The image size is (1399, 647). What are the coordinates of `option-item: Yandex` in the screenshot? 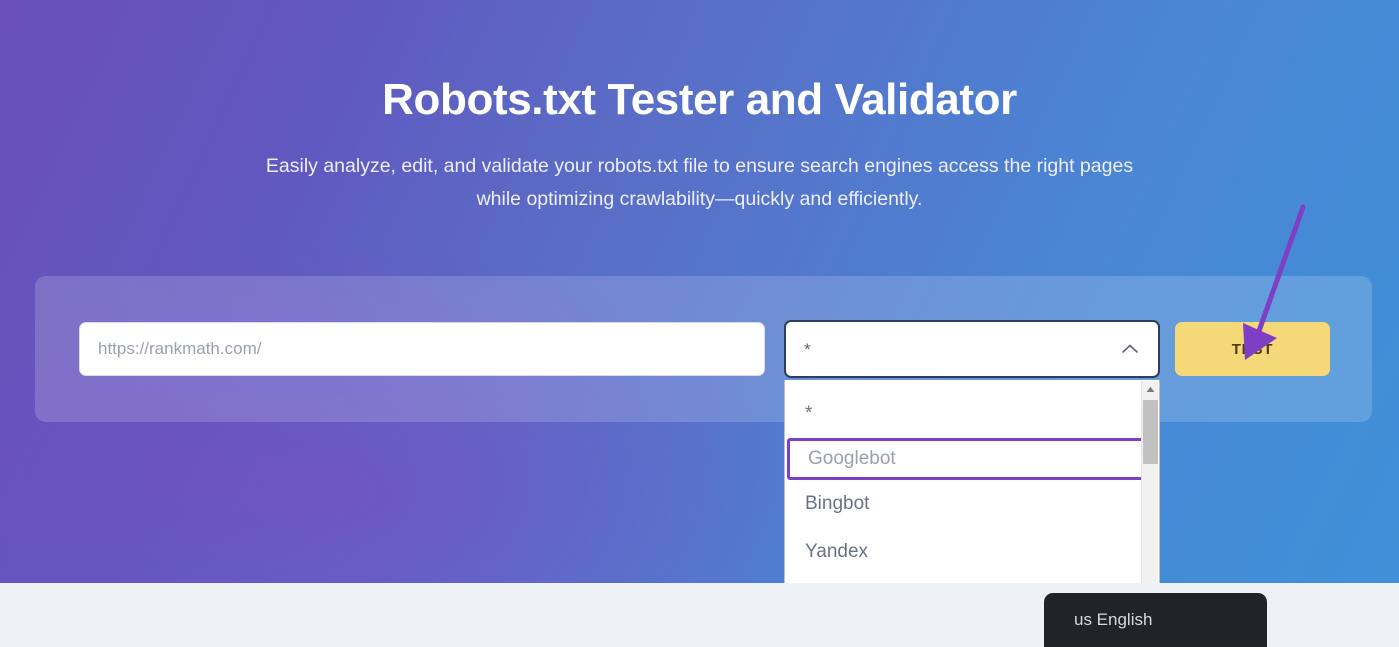 It's located at (972, 552).